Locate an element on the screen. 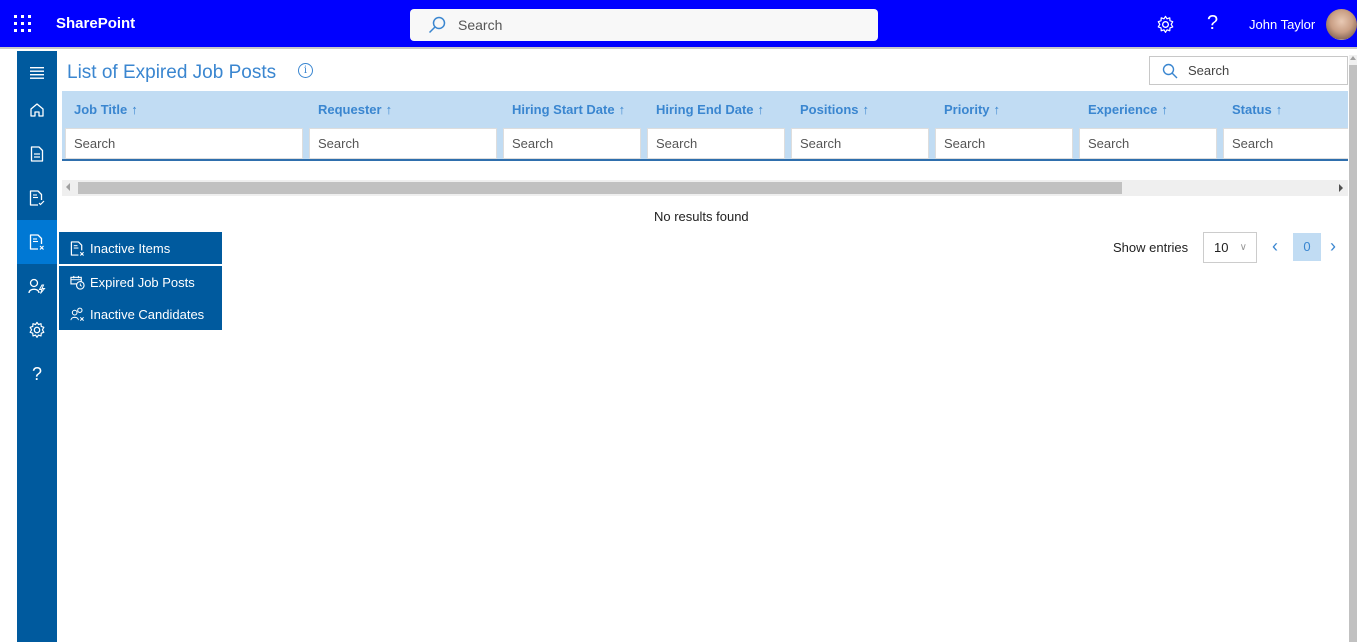  show-entries-label: Show entries is located at coordinates (1151, 247).